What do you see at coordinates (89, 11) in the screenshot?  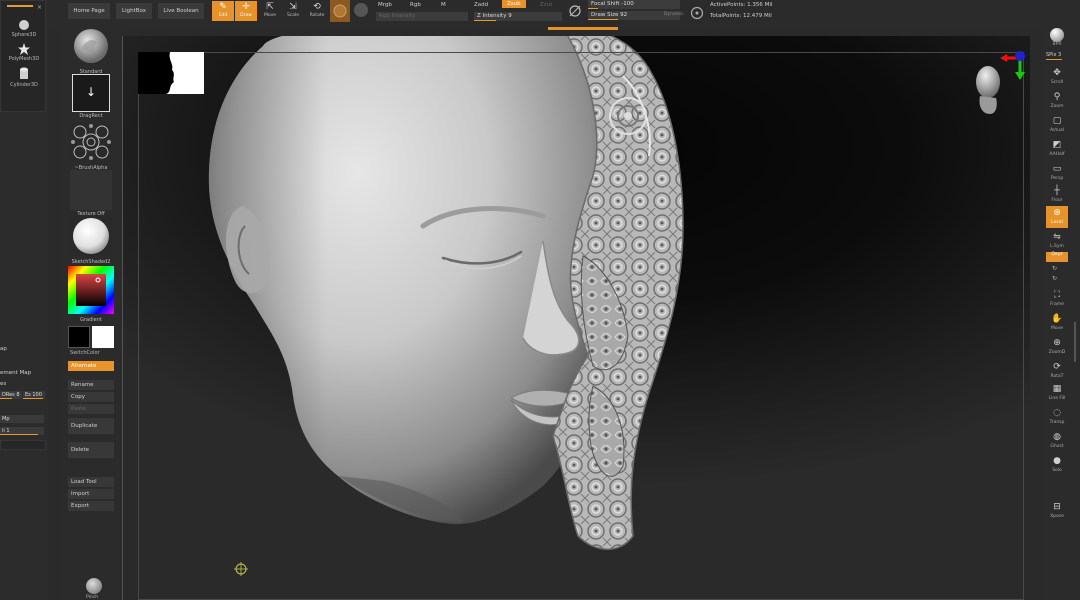 I see `home-page-button: Home Page` at bounding box center [89, 11].